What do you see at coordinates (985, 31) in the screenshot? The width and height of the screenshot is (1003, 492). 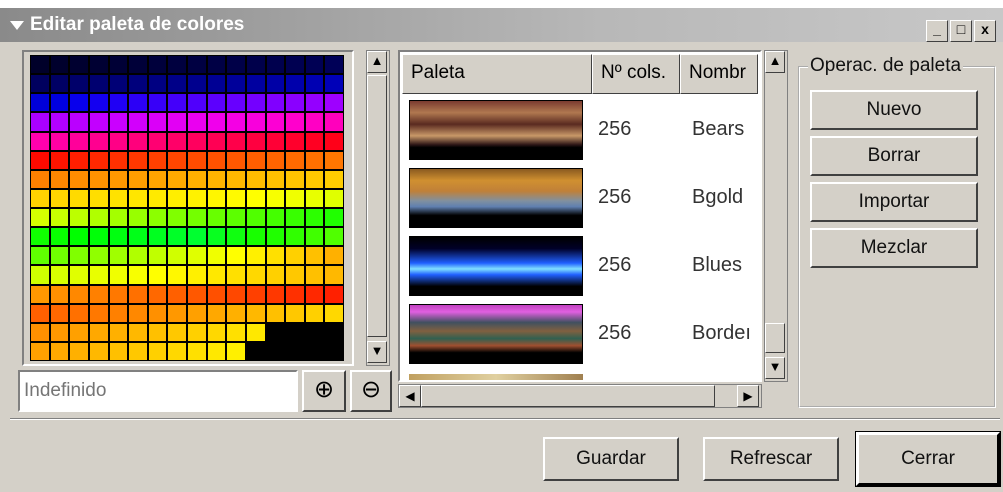 I see `close-window-button: x` at bounding box center [985, 31].